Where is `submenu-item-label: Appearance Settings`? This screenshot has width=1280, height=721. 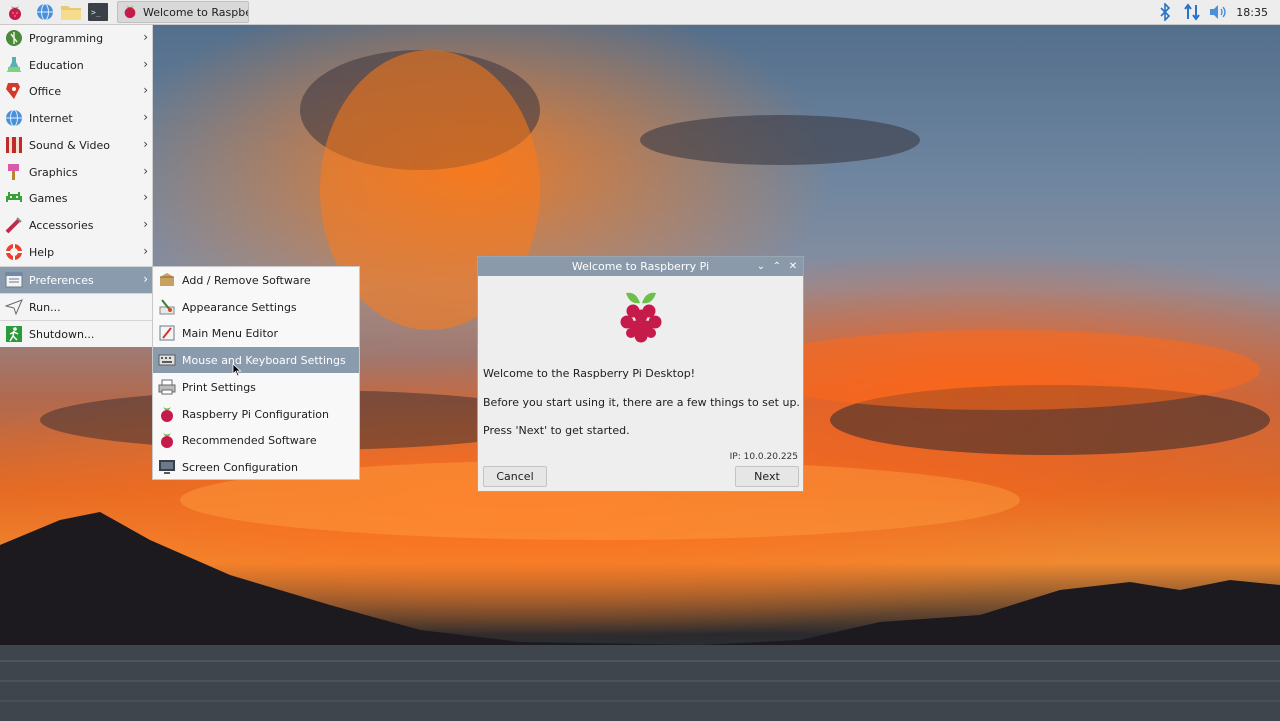
submenu-item-label: Appearance Settings is located at coordinates (239, 307).